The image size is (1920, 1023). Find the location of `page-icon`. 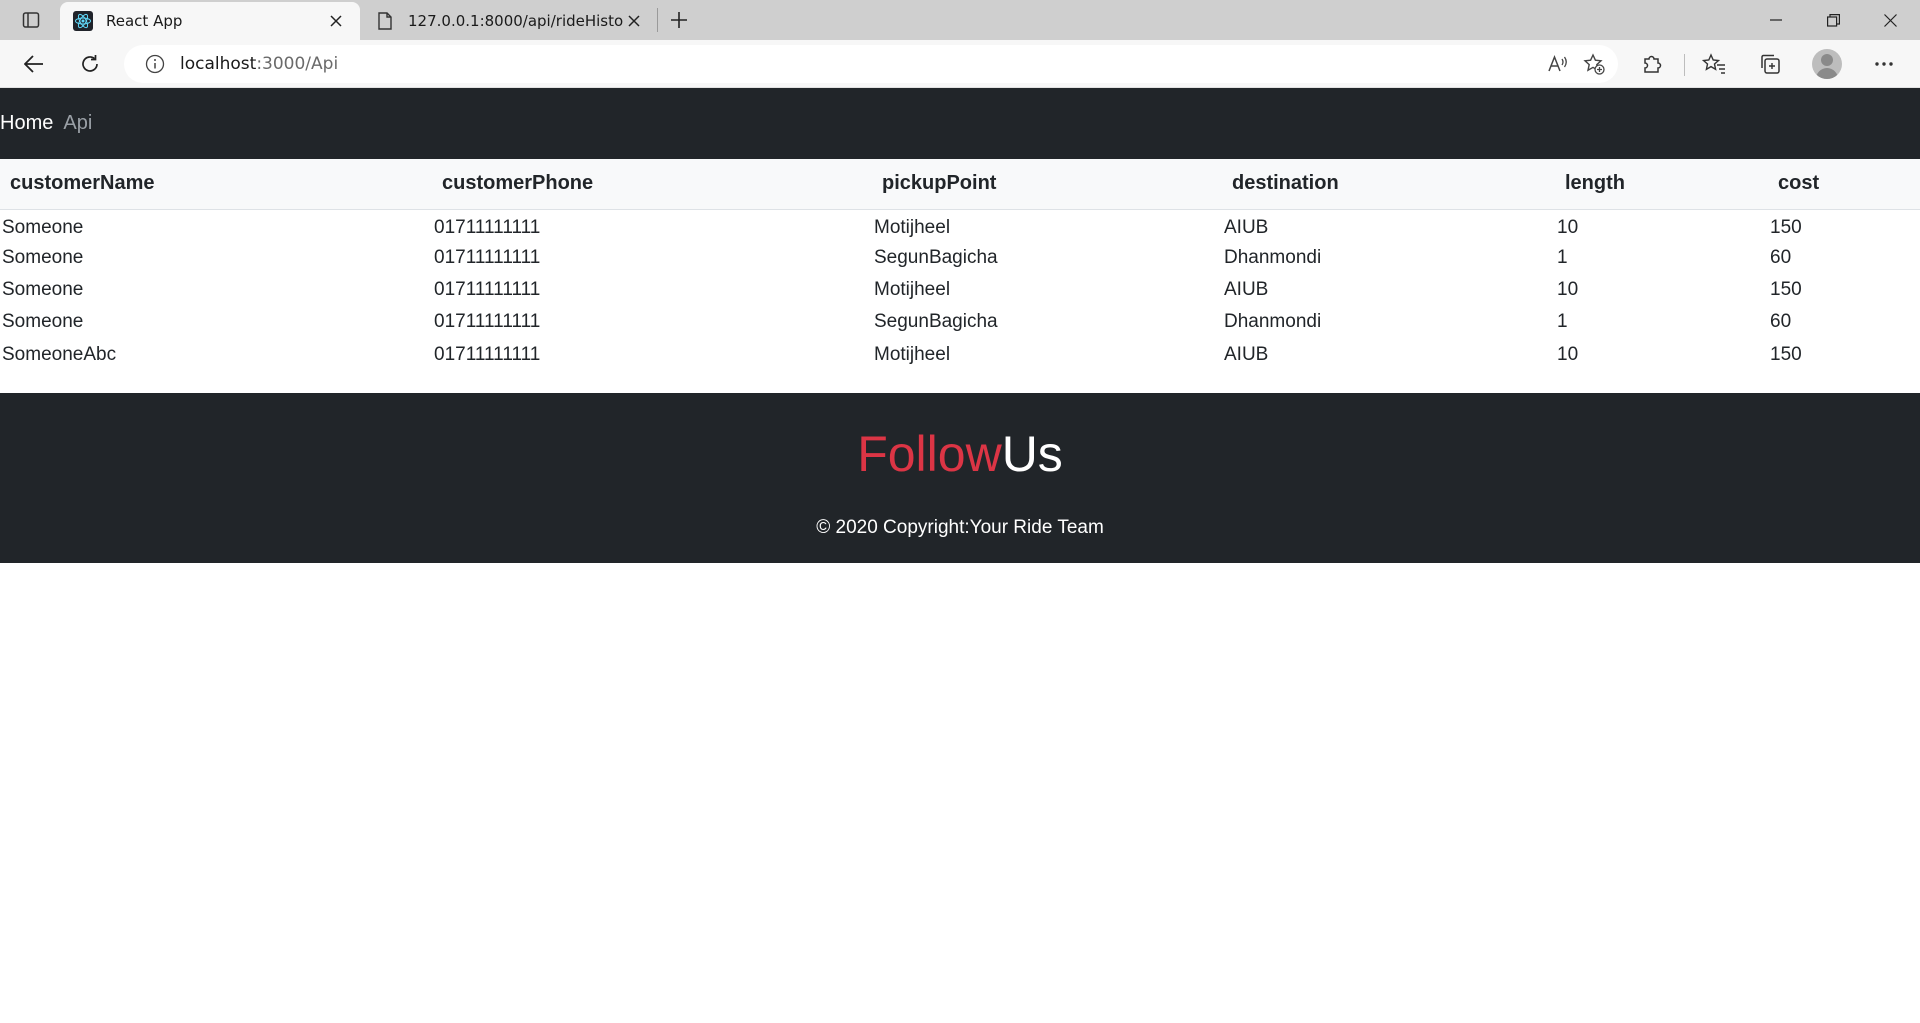

page-icon is located at coordinates (385, 21).